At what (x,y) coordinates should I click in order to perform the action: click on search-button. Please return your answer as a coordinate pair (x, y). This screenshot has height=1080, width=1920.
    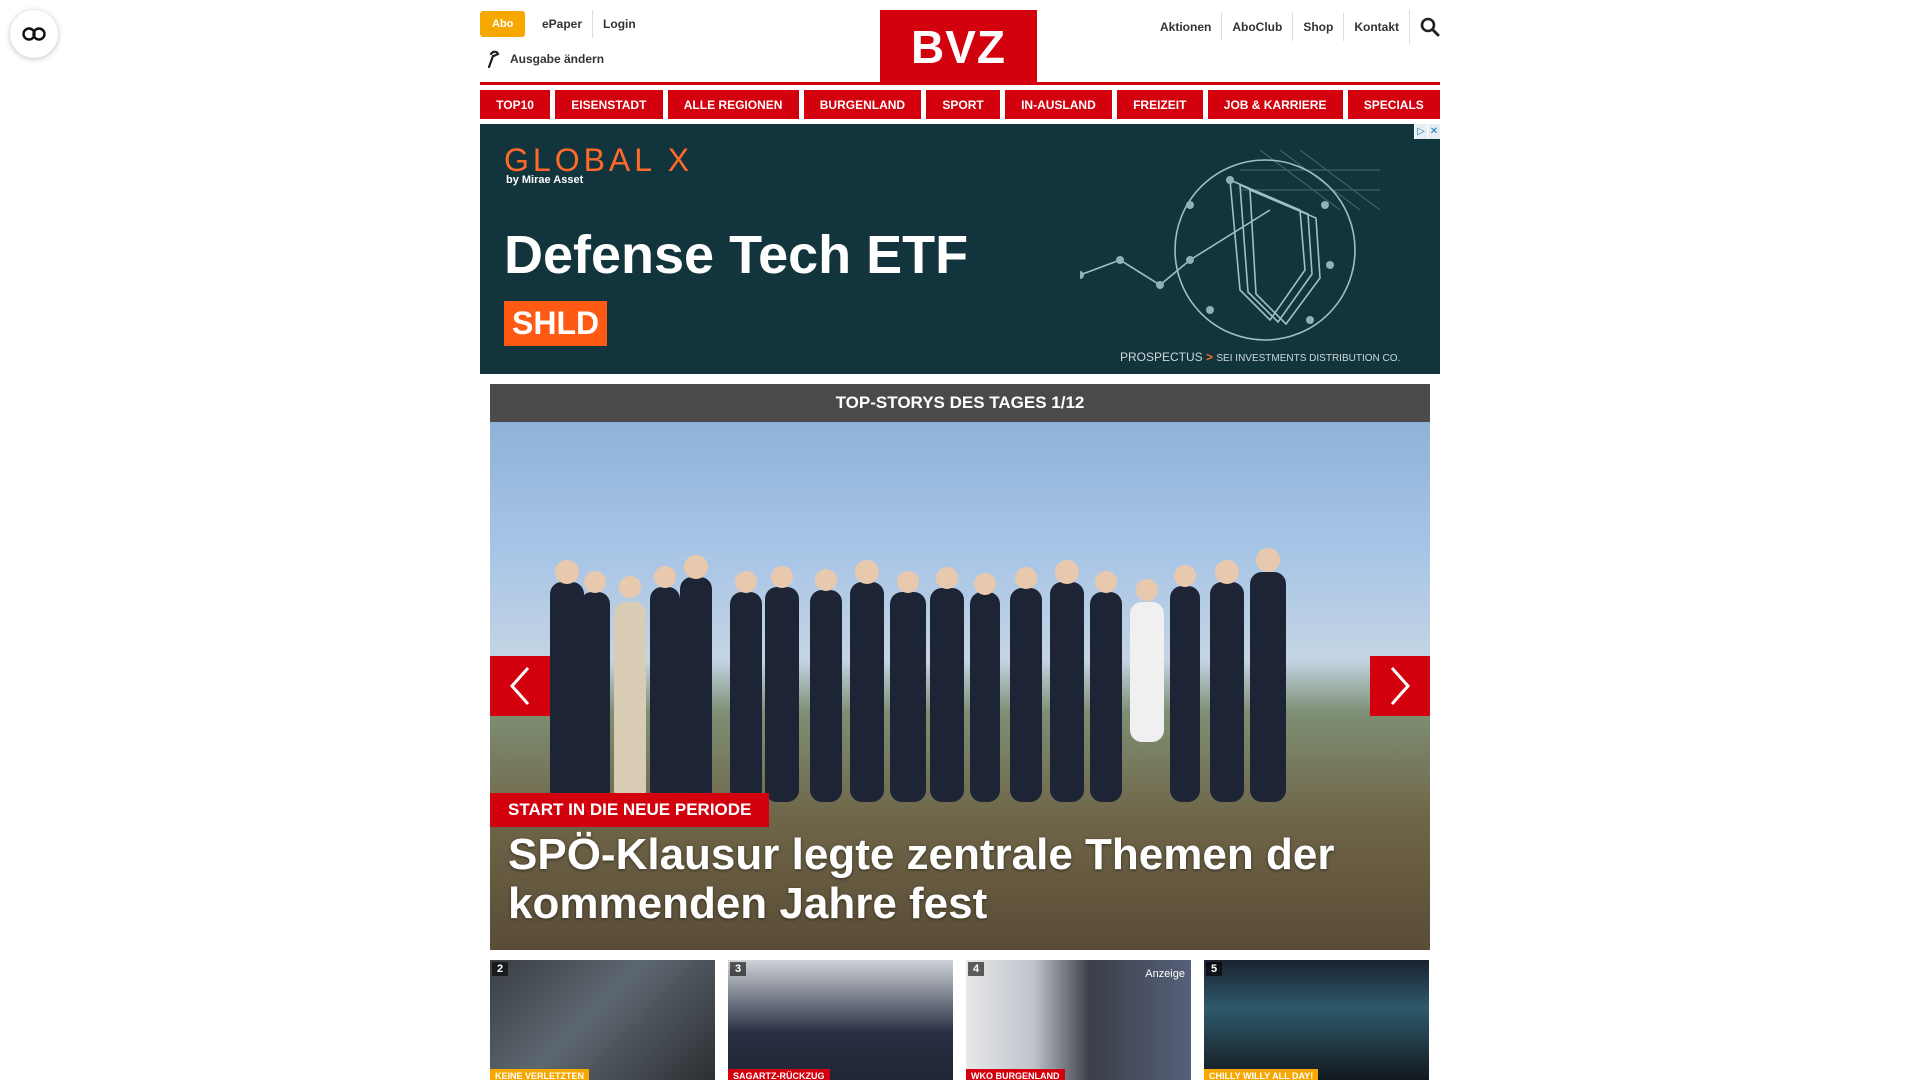
    Looking at the image, I should click on (1424, 27).